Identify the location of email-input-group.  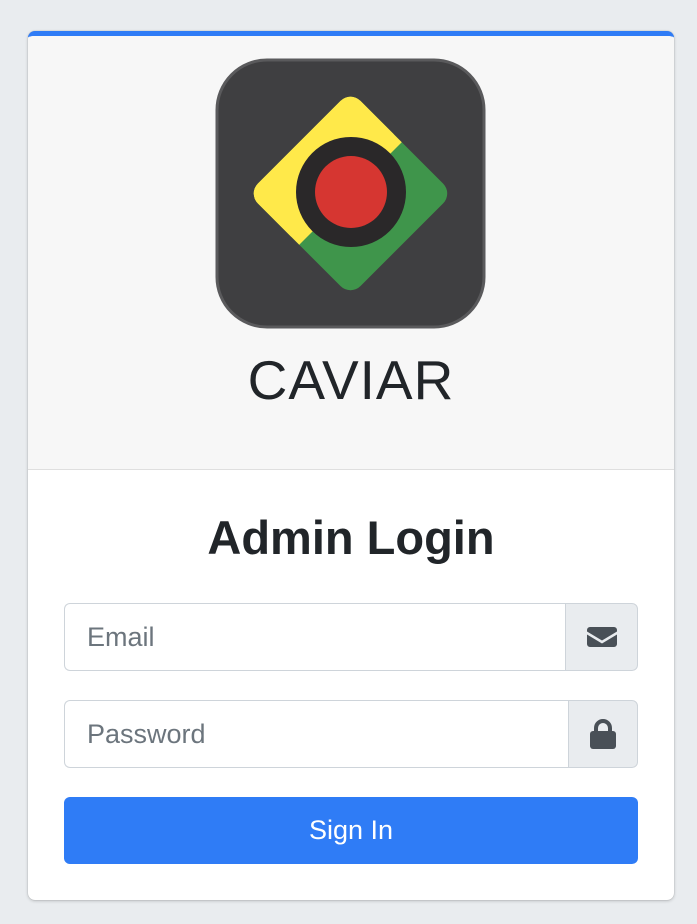
(351, 637).